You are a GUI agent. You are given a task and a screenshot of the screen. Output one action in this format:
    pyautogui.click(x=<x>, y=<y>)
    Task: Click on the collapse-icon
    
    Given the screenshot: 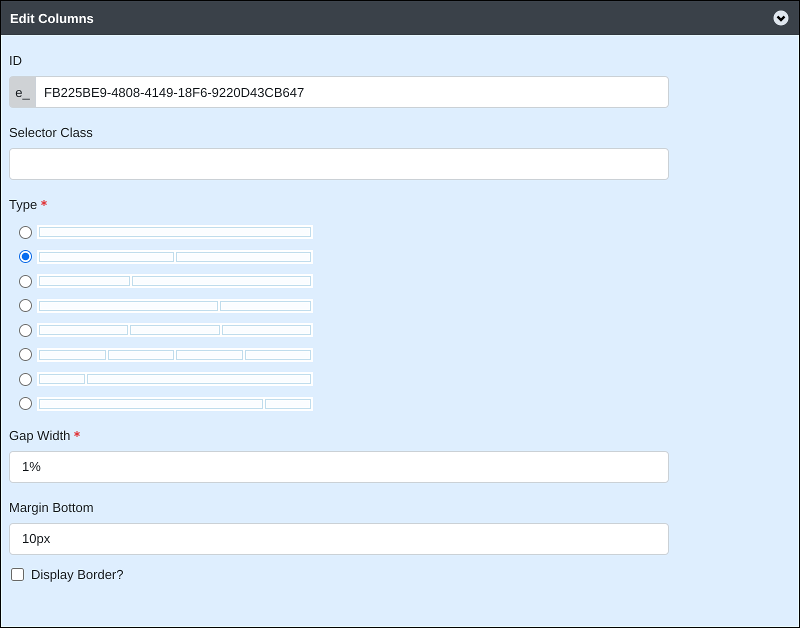 What is the action you would take?
    pyautogui.click(x=781, y=18)
    